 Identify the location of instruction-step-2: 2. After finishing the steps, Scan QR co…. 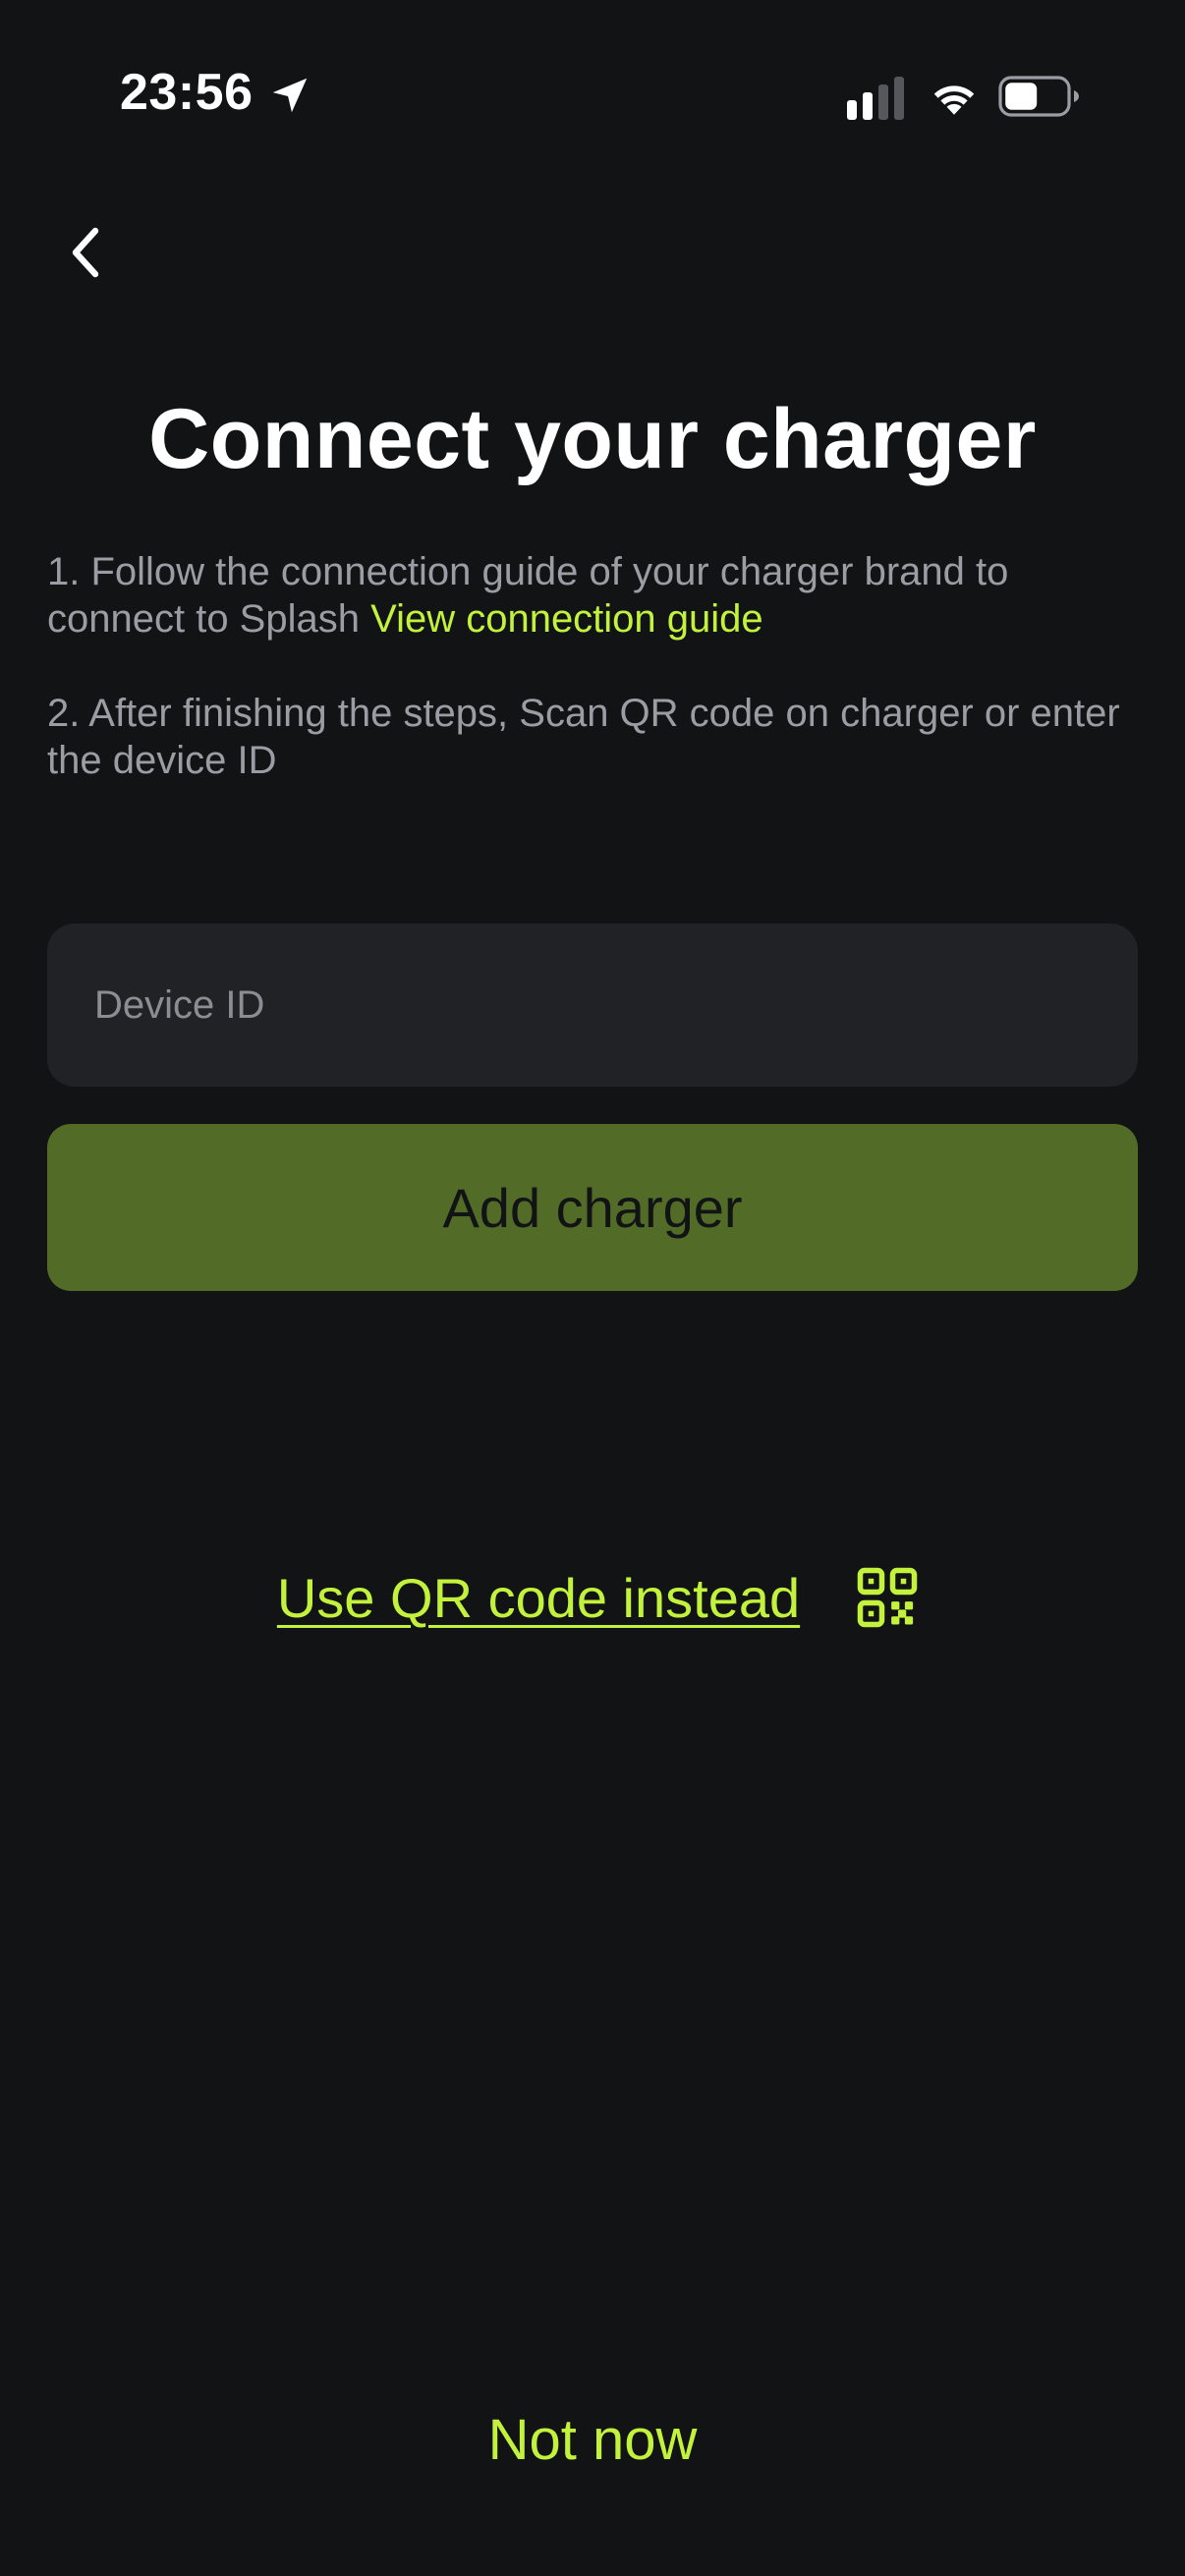
(583, 737).